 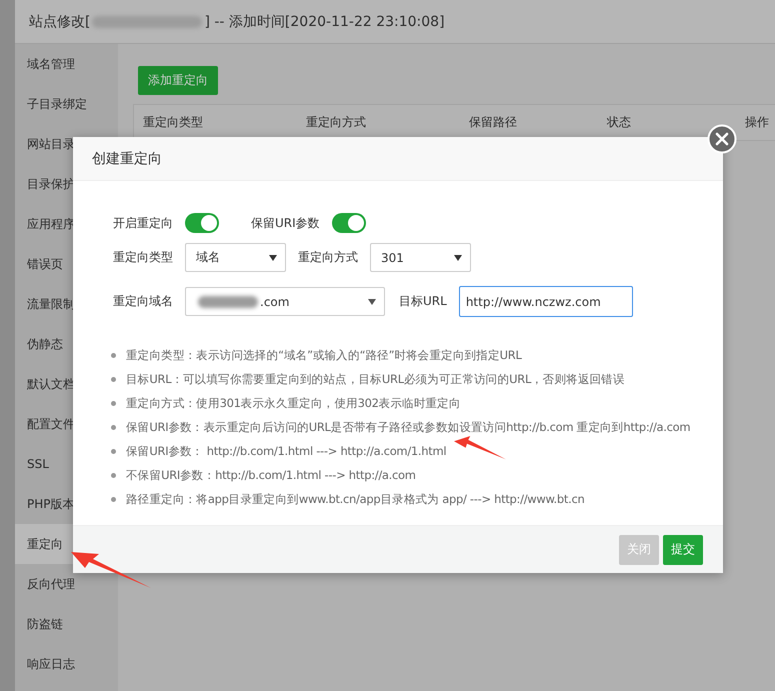 What do you see at coordinates (286, 451) in the screenshot?
I see `help-text: 保留URI参数： http://b.com/1.html ---> http://a.com/1.html` at bounding box center [286, 451].